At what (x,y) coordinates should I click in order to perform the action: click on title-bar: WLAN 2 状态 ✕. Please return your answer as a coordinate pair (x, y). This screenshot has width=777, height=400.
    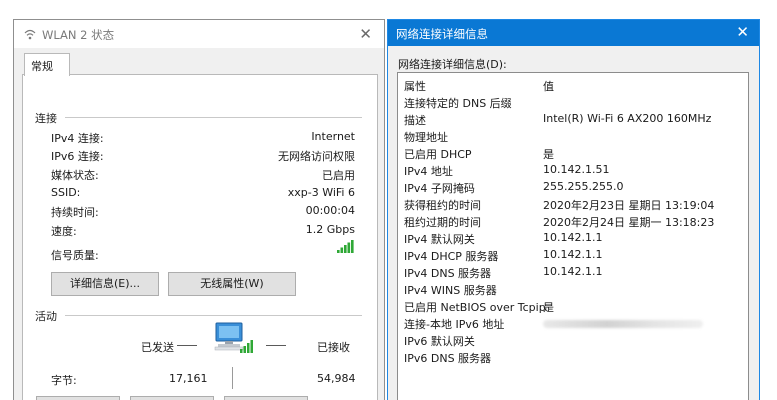
    Looking at the image, I should click on (199, 34).